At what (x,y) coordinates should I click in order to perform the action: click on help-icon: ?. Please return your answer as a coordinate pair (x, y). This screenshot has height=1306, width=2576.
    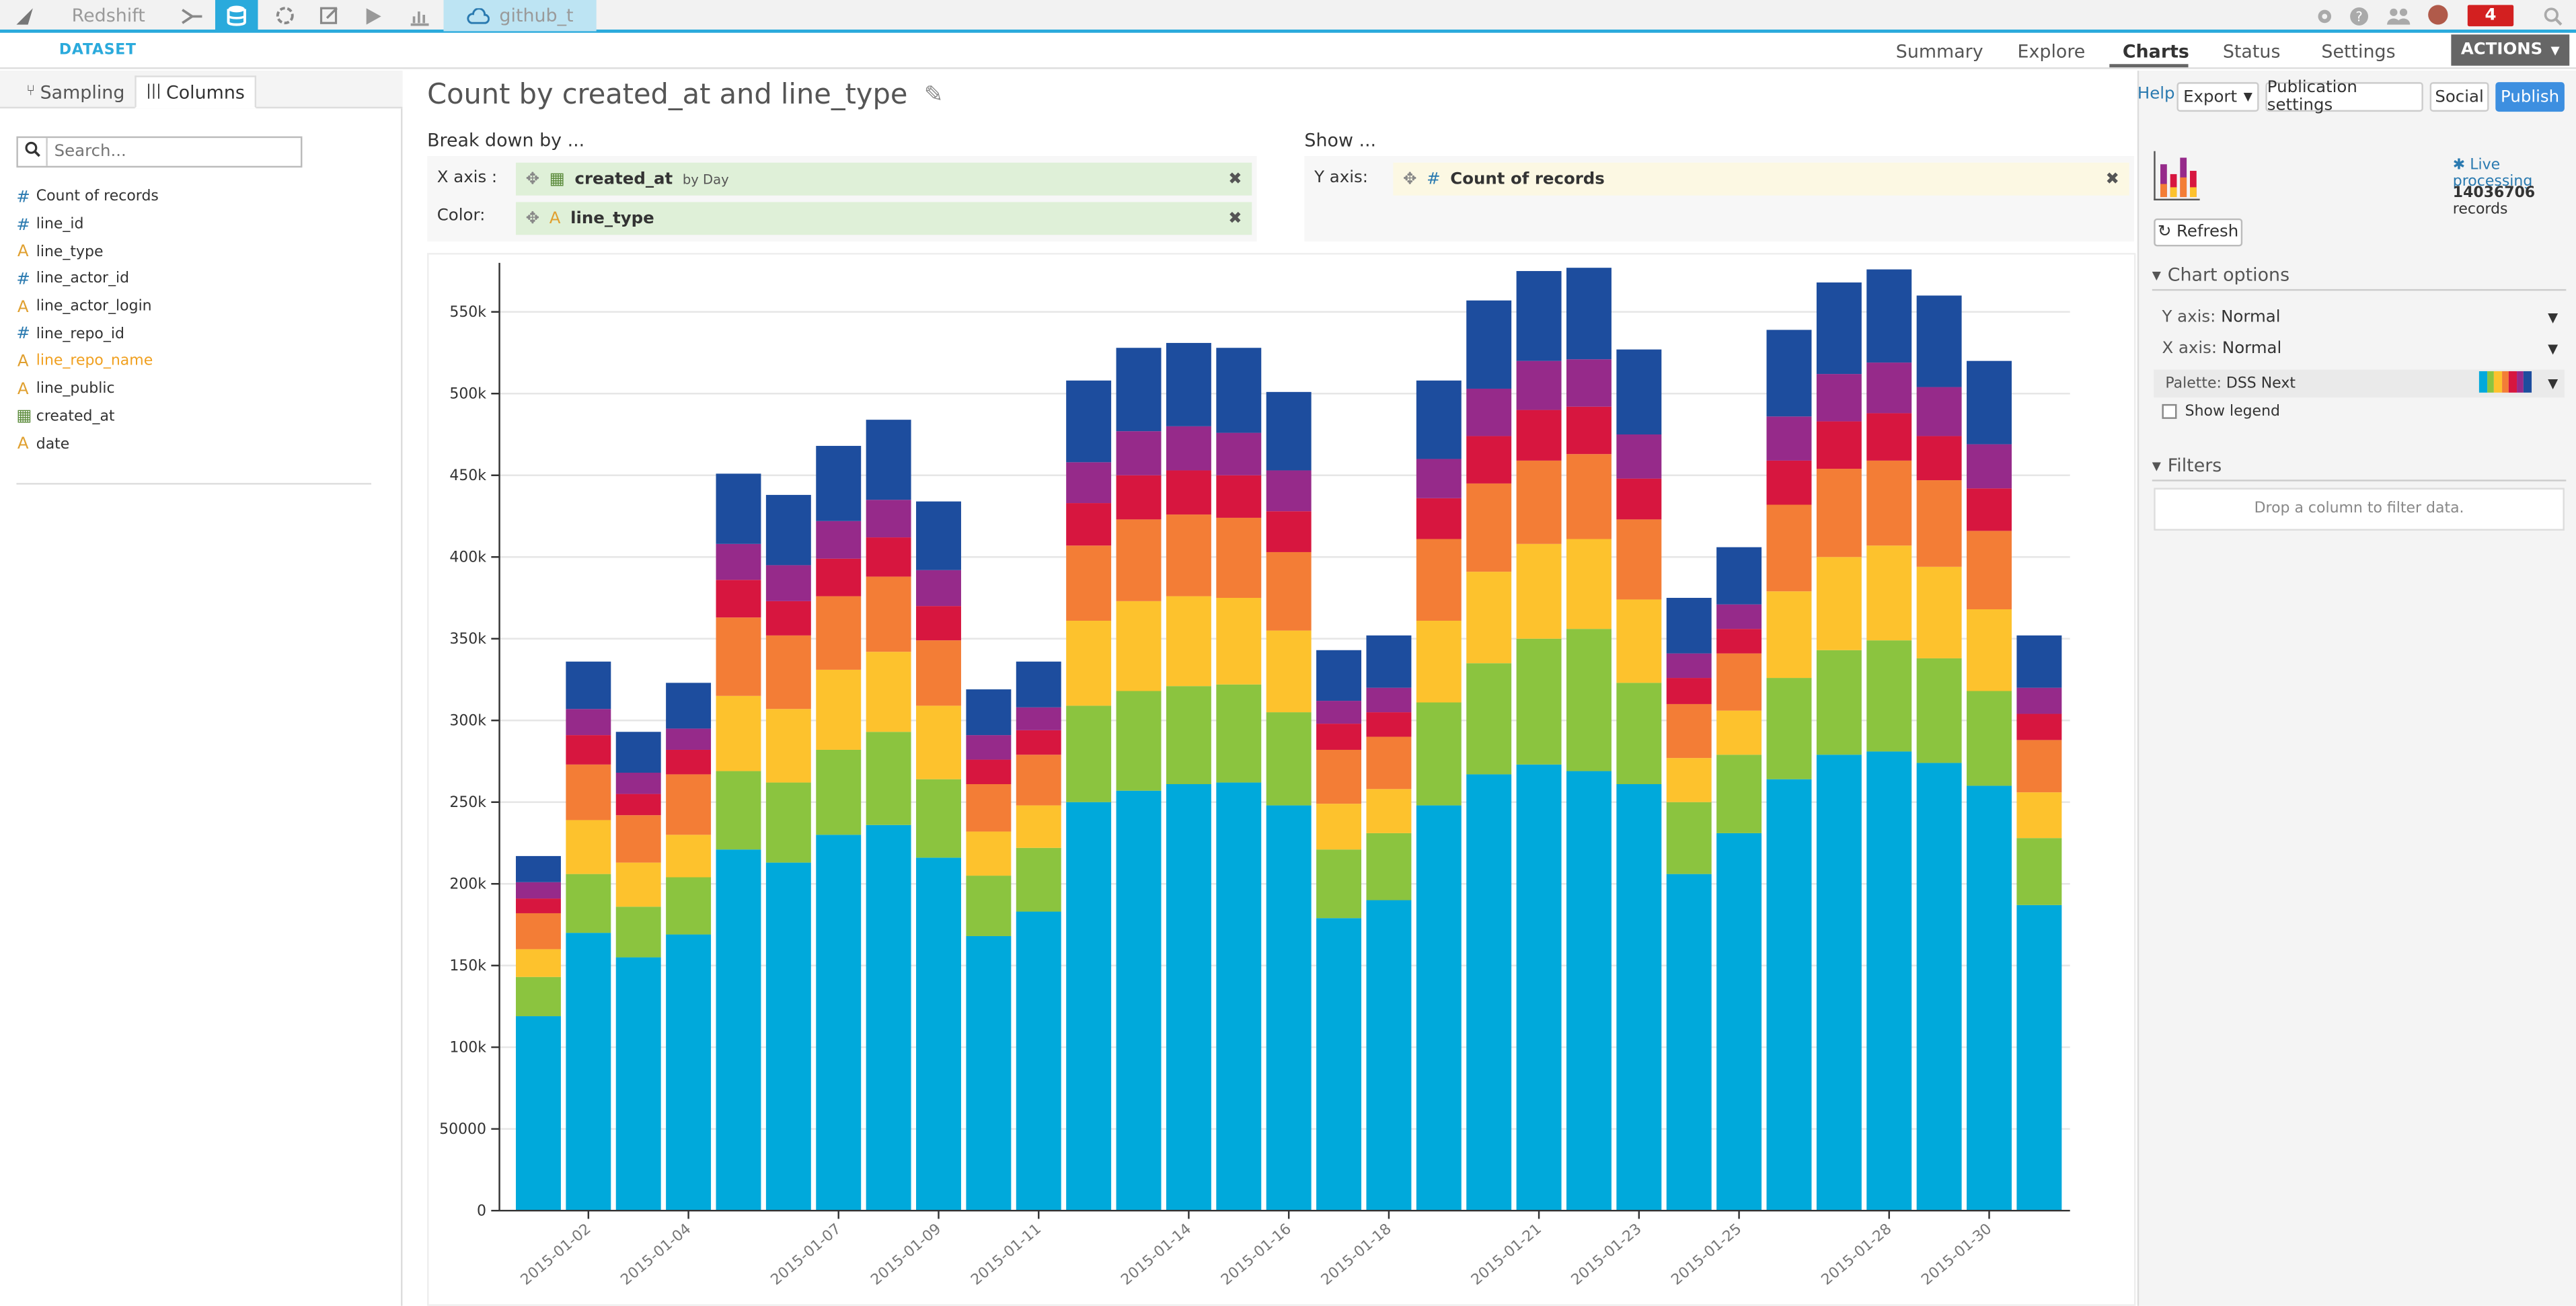
    Looking at the image, I should click on (2359, 15).